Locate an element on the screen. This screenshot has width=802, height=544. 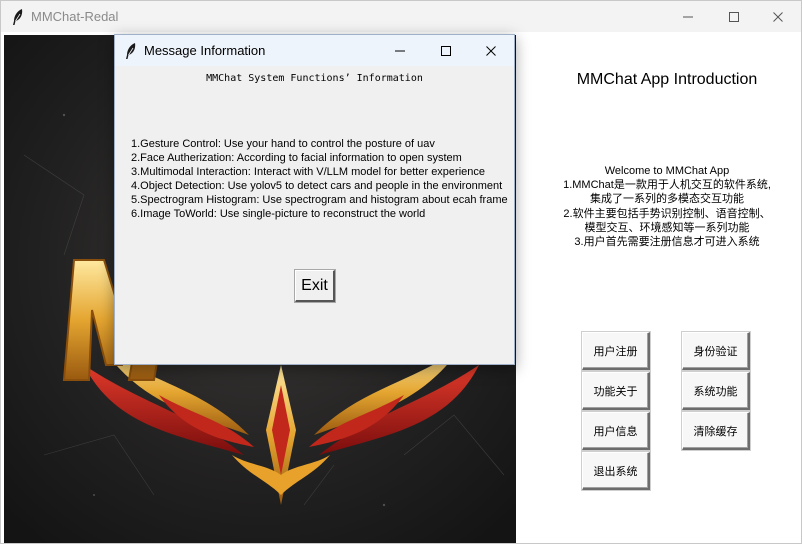
dialog-close-button is located at coordinates (491, 50).